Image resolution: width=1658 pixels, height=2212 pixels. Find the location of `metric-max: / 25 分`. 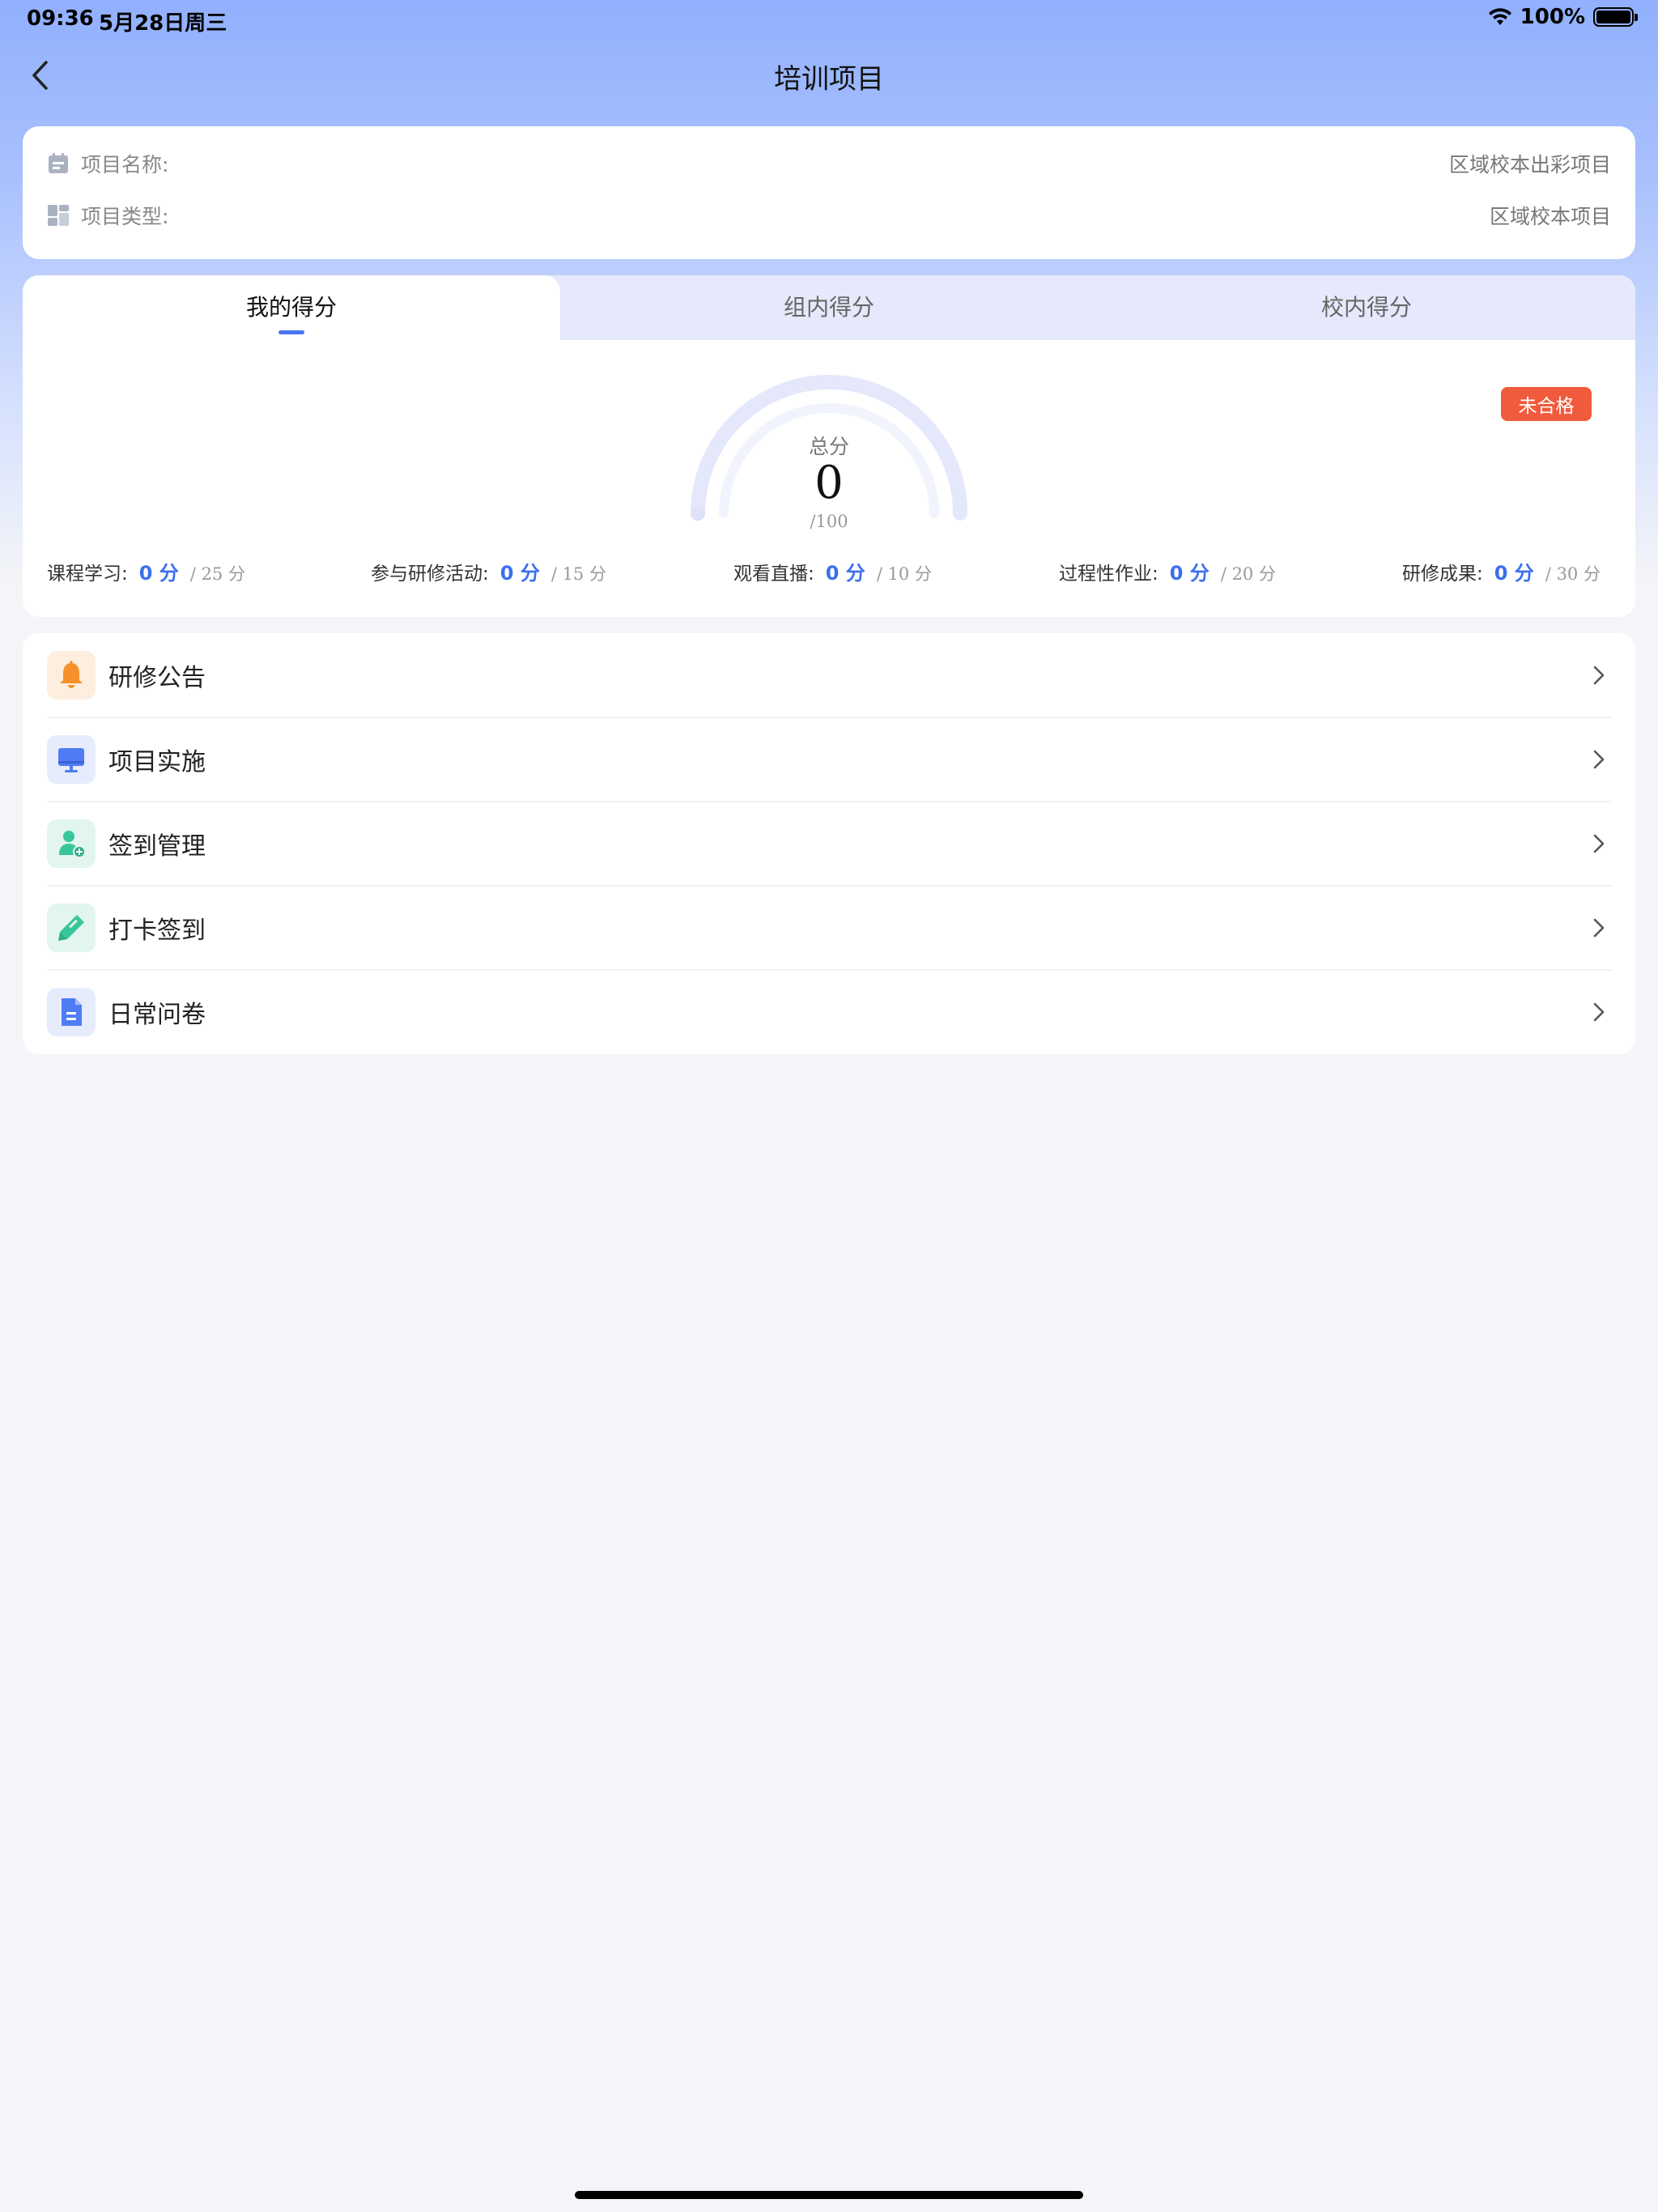

metric-max: / 25 分 is located at coordinates (217, 574).